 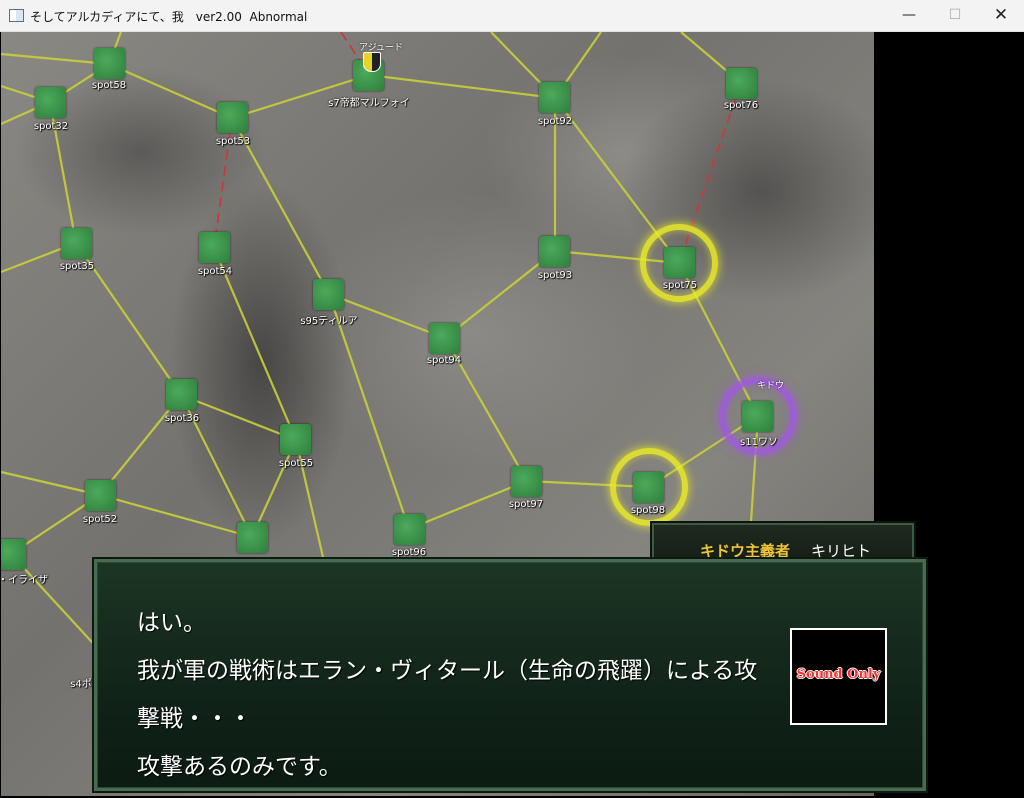 What do you see at coordinates (741, 83) in the screenshot?
I see `map-node-spot76` at bounding box center [741, 83].